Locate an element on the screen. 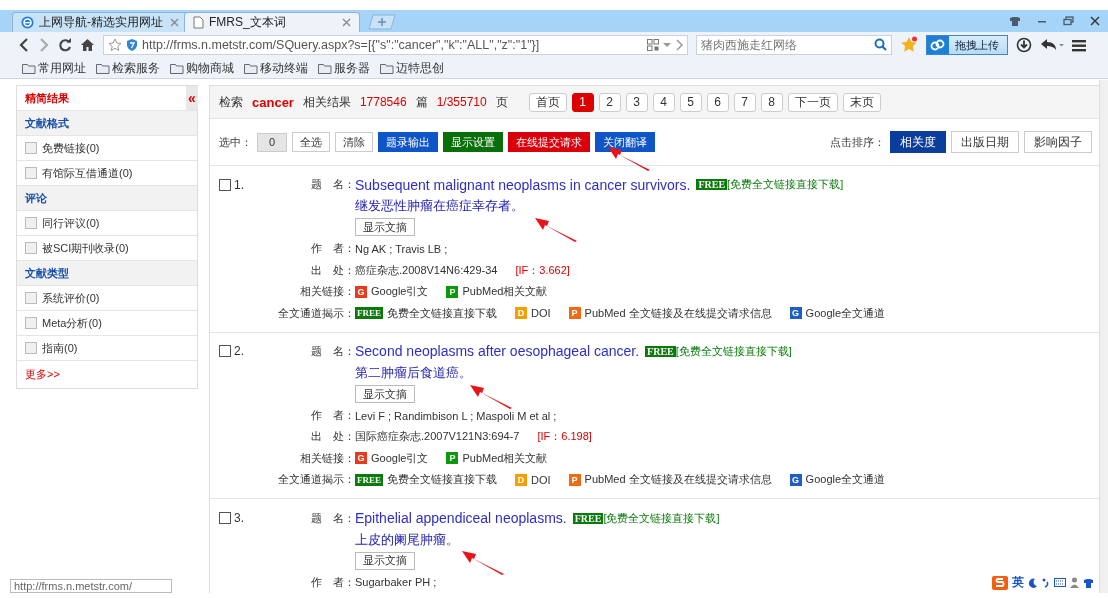  page-button: 首页 is located at coordinates (547, 102).